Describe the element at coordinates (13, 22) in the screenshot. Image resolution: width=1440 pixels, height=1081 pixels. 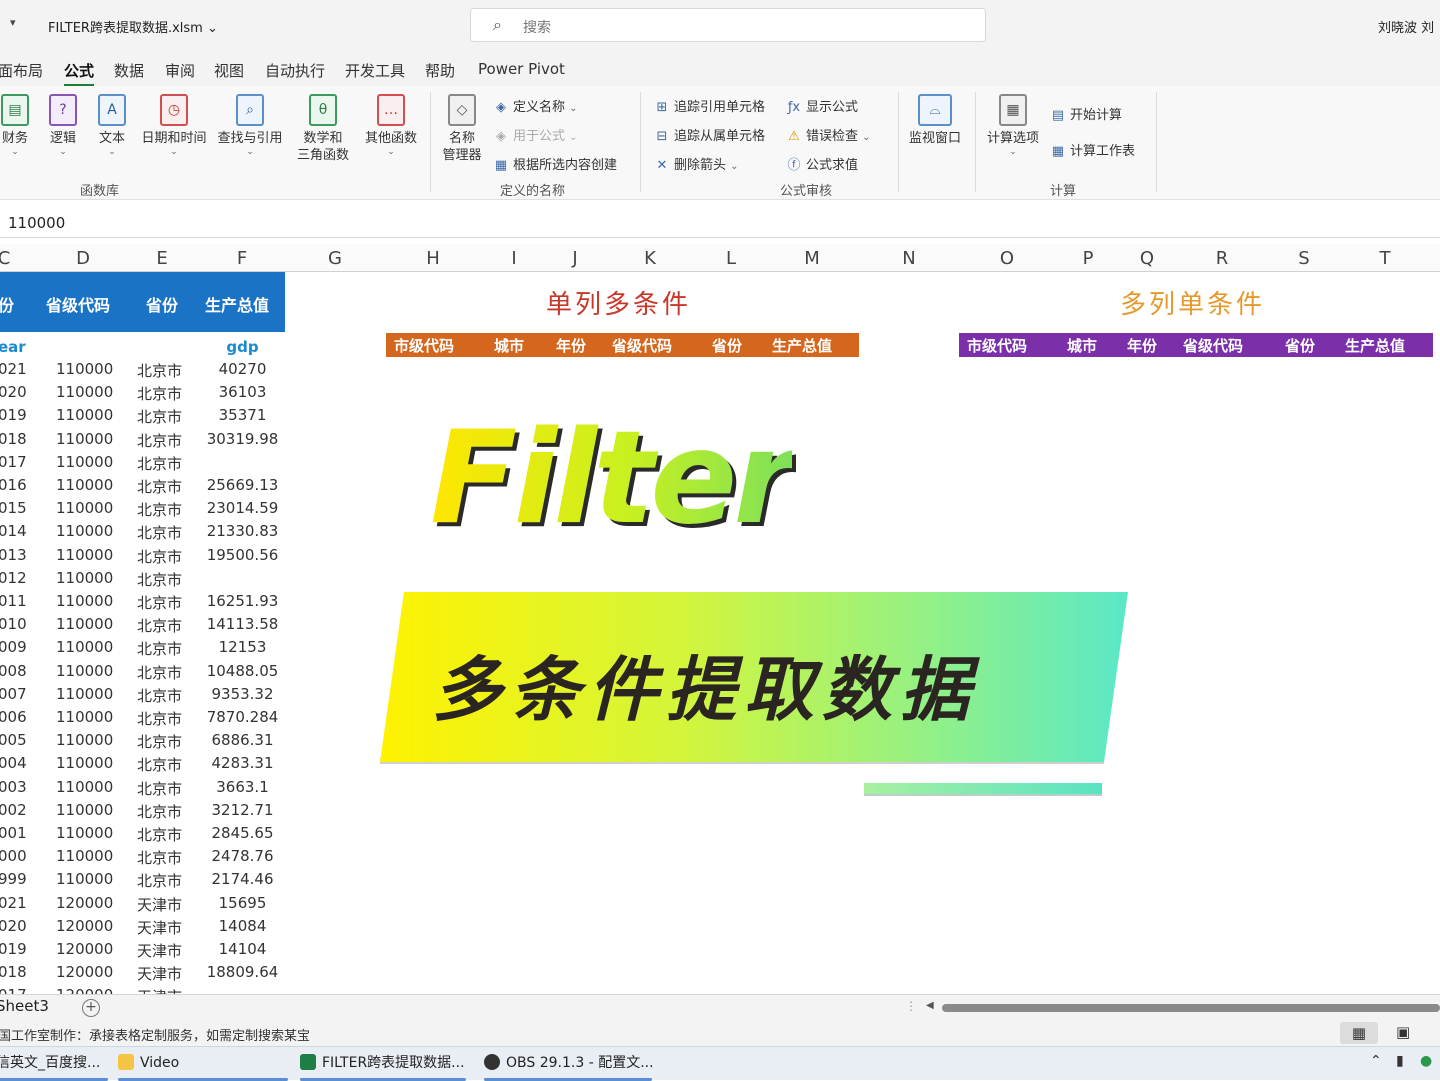
I see `quick-access-dropdown-icon: ▾` at that location.